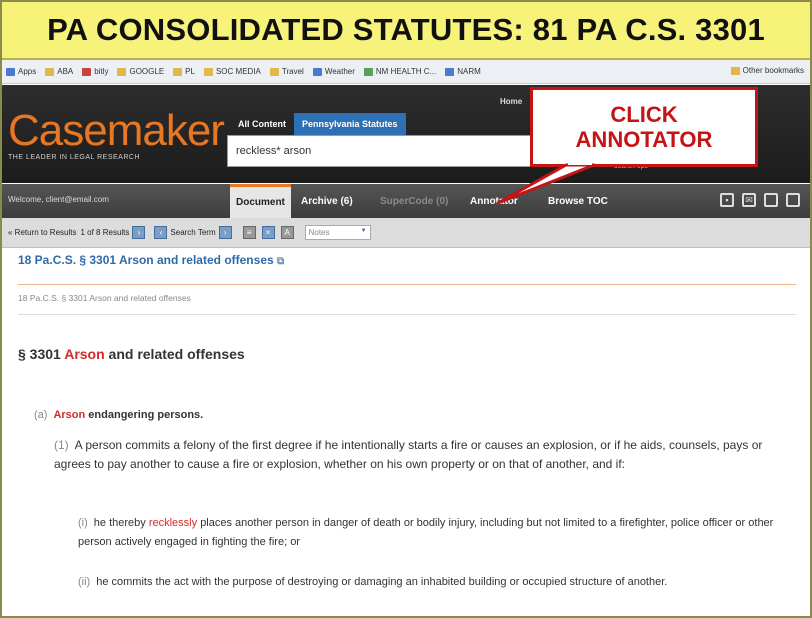 This screenshot has width=812, height=618. I want to click on tab-browse-toc: Browse TOC, so click(578, 201).